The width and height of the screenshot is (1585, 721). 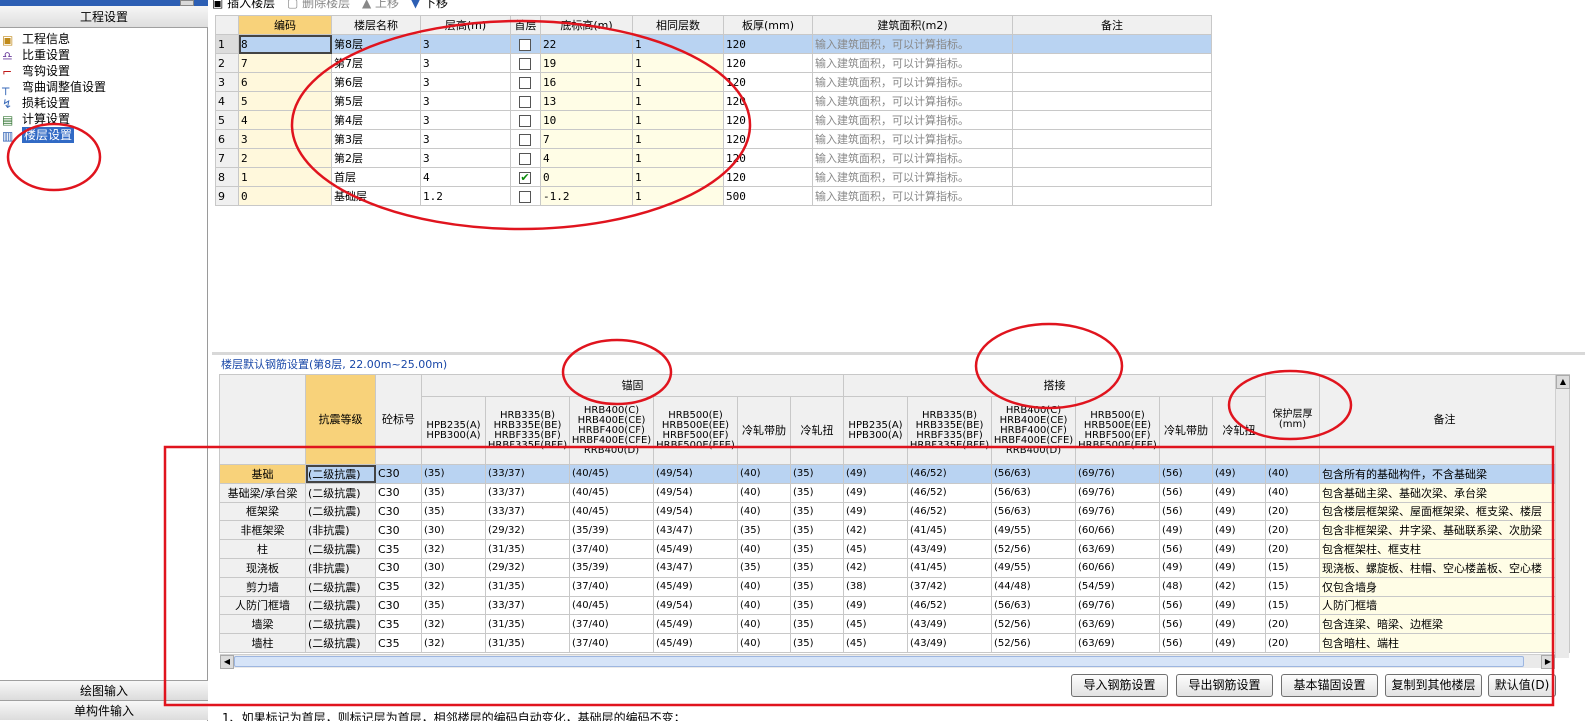 What do you see at coordinates (376, 139) in the screenshot?
I see `floor-name-cell: 第3层` at bounding box center [376, 139].